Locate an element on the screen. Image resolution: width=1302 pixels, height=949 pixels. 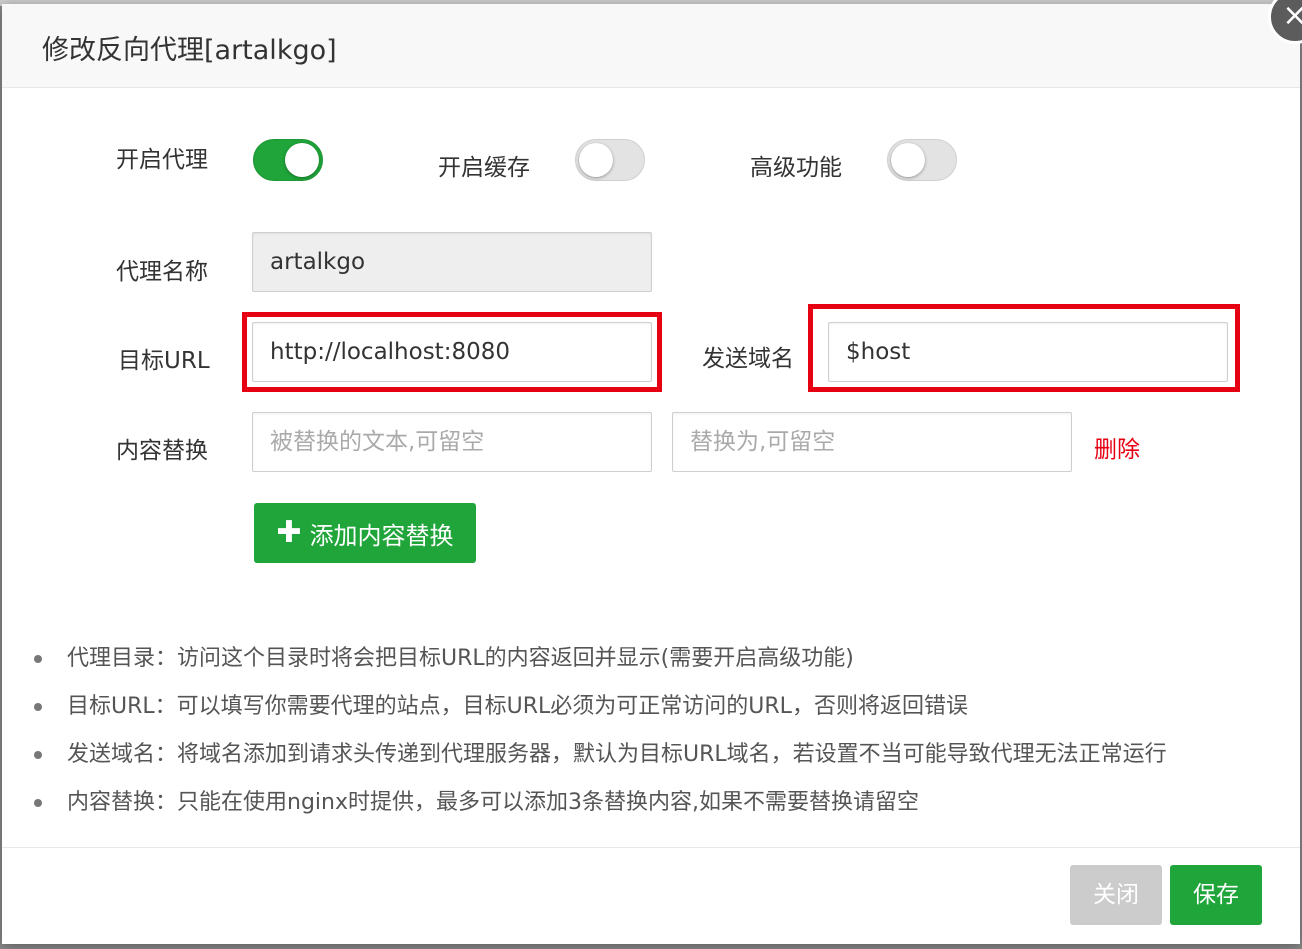
enable-cache-toggle is located at coordinates (610, 160).